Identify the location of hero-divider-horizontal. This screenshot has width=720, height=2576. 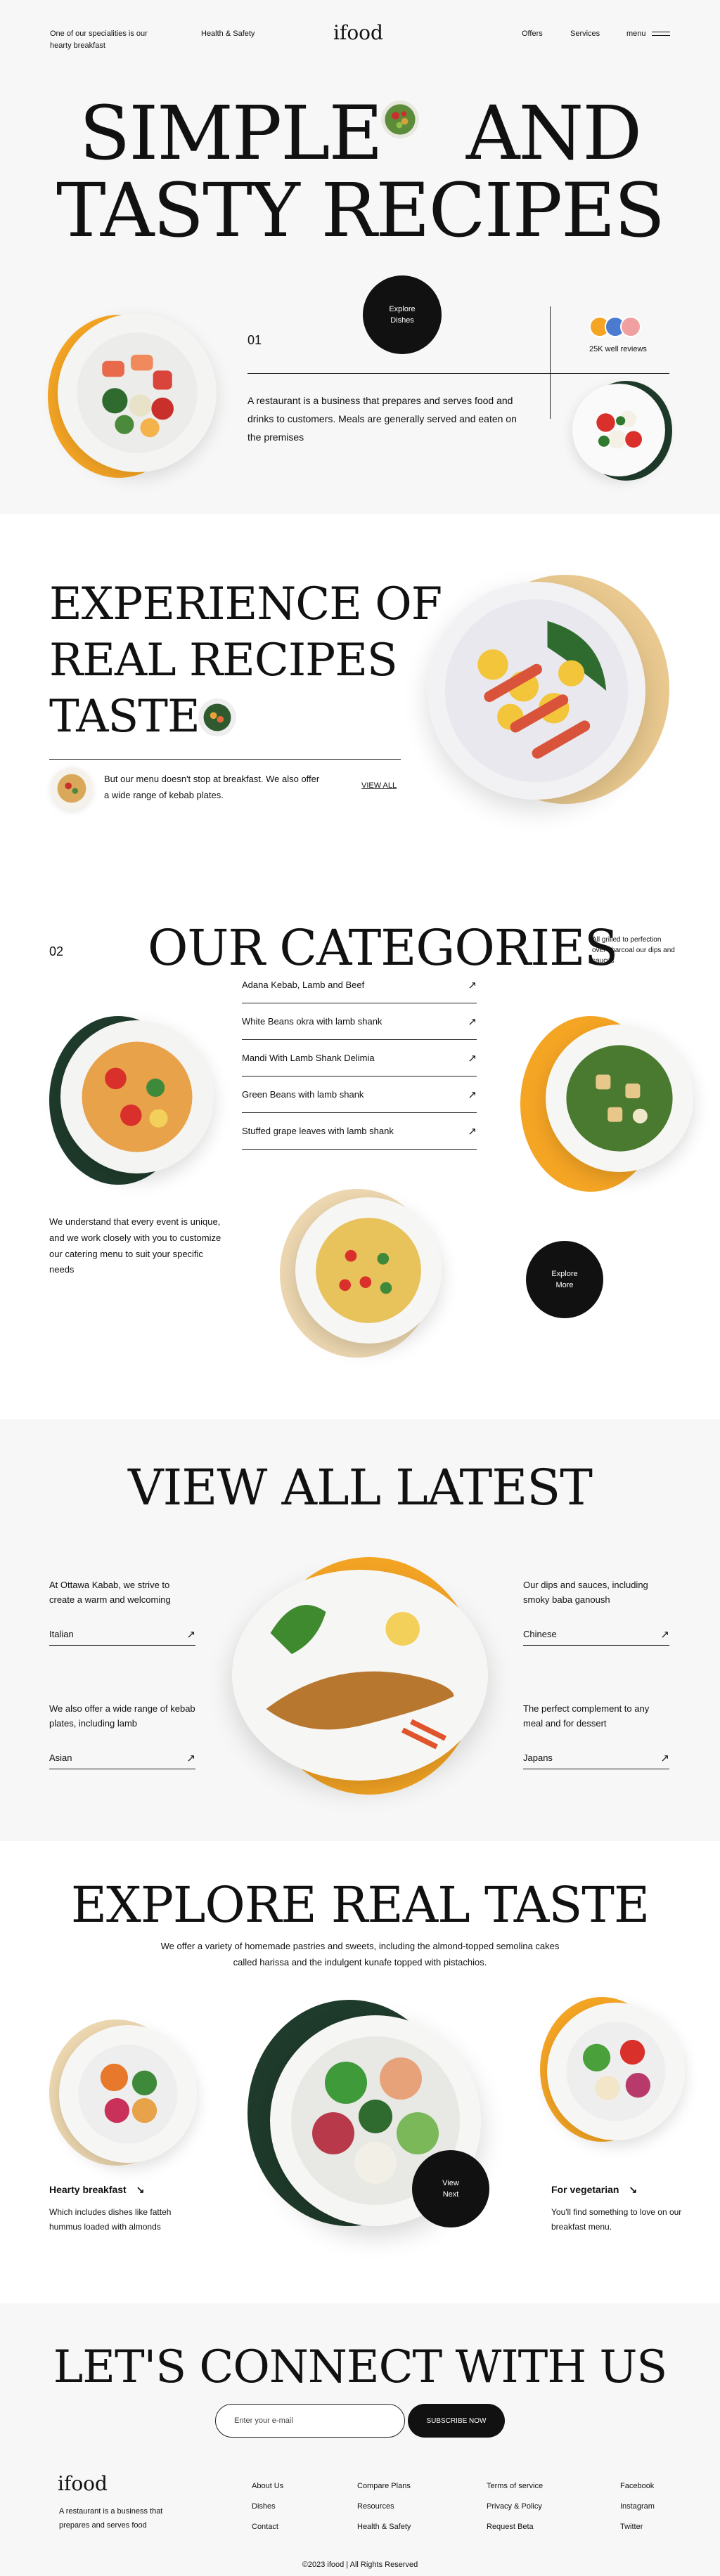
(459, 373).